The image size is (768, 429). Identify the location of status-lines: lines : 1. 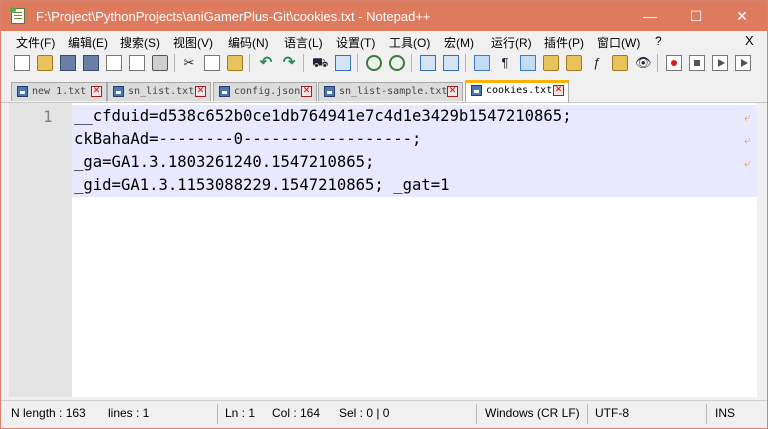
(129, 413).